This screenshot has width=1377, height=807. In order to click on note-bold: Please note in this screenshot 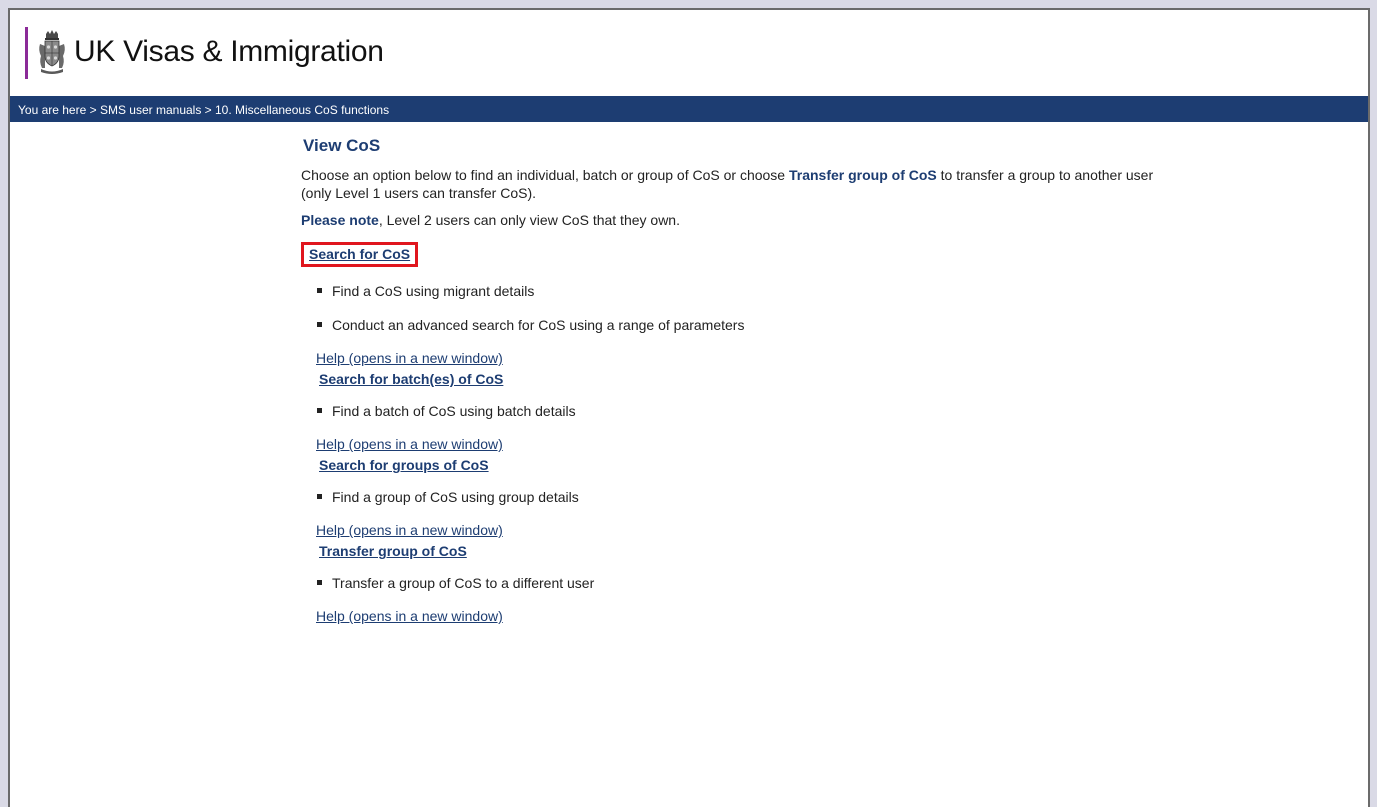, I will do `click(340, 220)`.